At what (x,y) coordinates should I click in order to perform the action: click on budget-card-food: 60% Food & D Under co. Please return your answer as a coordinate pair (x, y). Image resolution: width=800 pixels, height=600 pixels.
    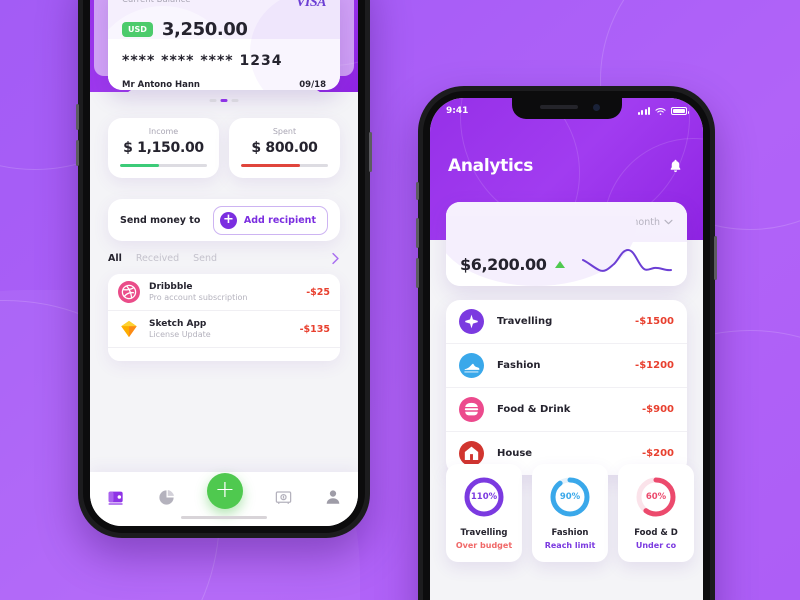
    Looking at the image, I should click on (656, 513).